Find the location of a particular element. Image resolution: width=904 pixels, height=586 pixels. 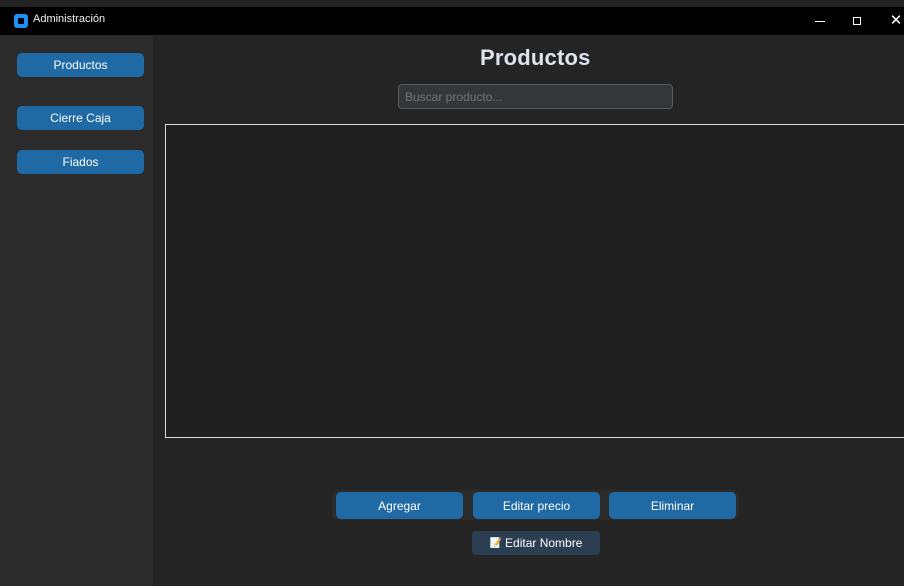

delete-button: Eliminar is located at coordinates (672, 505).